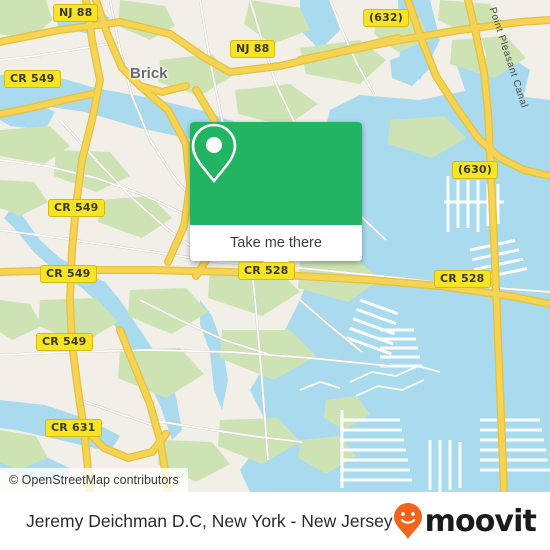 The image size is (550, 550). What do you see at coordinates (407, 521) in the screenshot?
I see `moovit-smiley-pin-icon` at bounding box center [407, 521].